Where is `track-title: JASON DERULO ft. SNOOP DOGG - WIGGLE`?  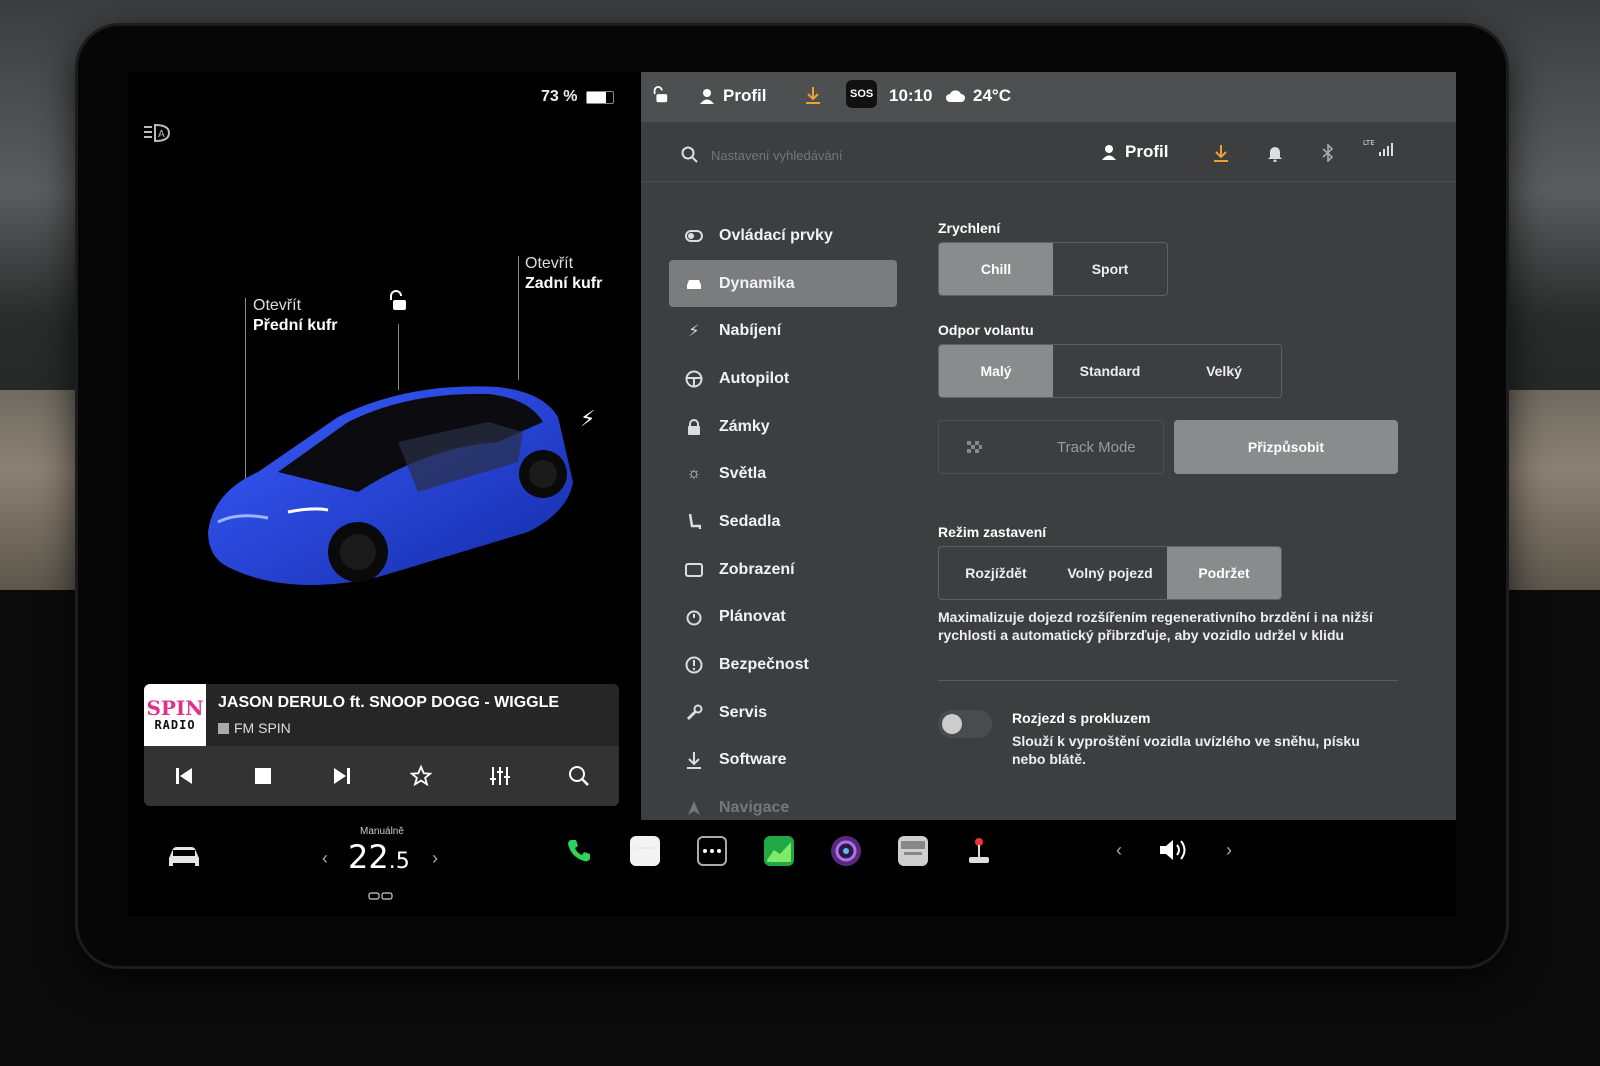
track-title: JASON DERULO ft. SNOOP DOGG - WIGGLE is located at coordinates (389, 702).